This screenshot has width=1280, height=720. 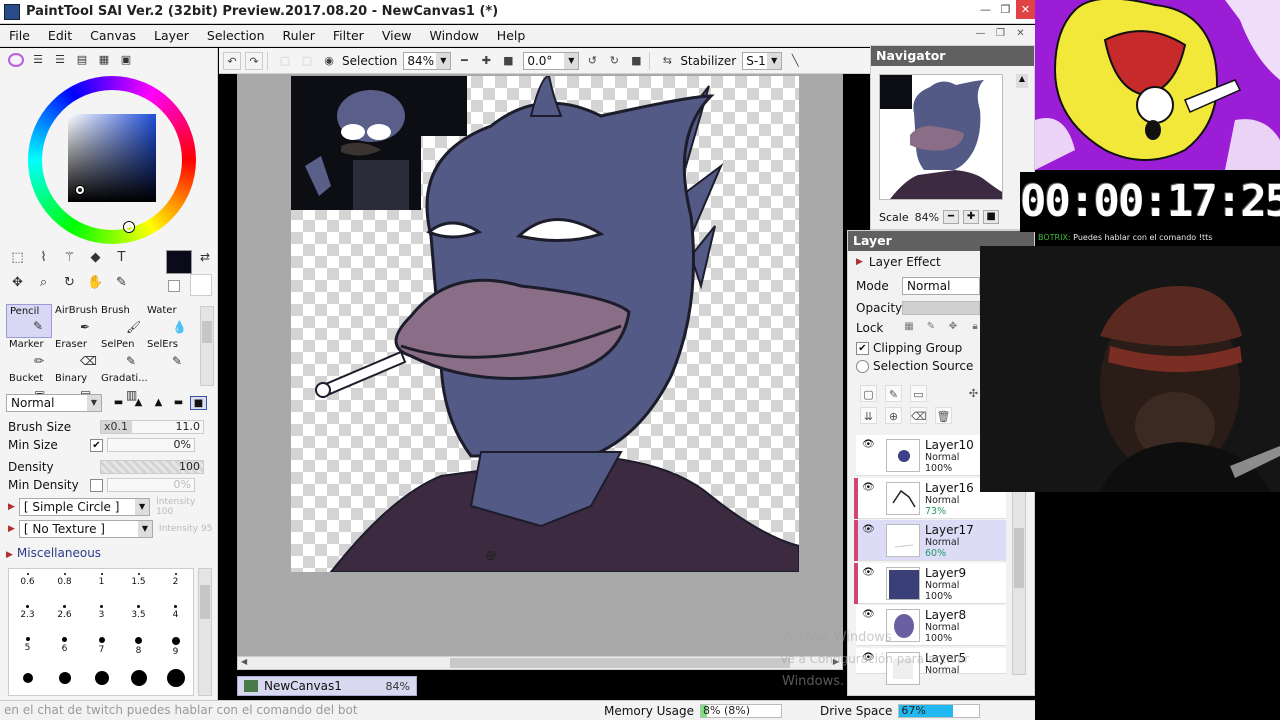 What do you see at coordinates (941, 137) in the screenshot?
I see `navigator-thumbnail` at bounding box center [941, 137].